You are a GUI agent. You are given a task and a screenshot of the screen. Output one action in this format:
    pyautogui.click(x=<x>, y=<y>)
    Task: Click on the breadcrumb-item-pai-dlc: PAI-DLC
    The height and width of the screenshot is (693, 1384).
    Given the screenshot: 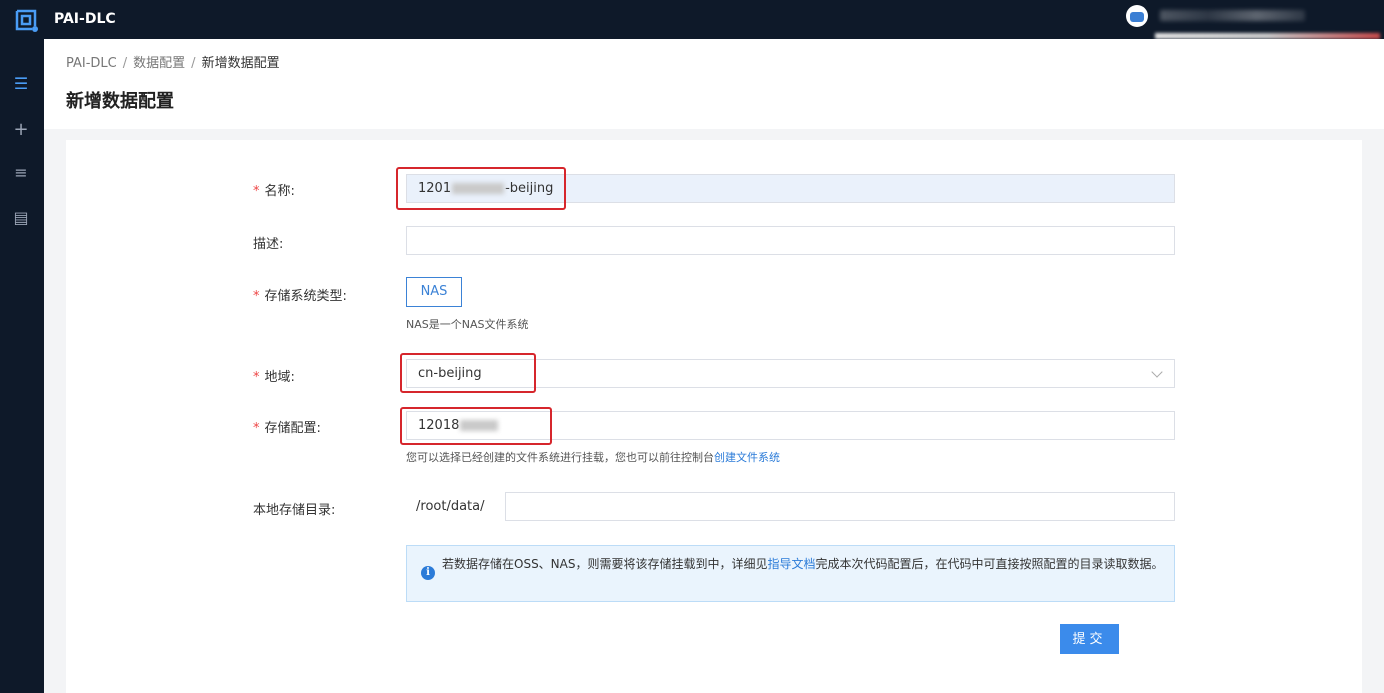 What is the action you would take?
    pyautogui.click(x=91, y=63)
    